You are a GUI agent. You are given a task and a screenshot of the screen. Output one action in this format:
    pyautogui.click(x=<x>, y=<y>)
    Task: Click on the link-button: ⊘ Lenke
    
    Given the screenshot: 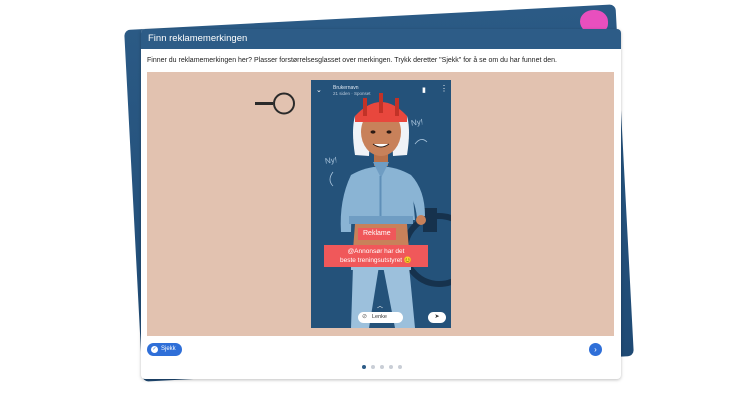 What is the action you would take?
    pyautogui.click(x=380, y=317)
    